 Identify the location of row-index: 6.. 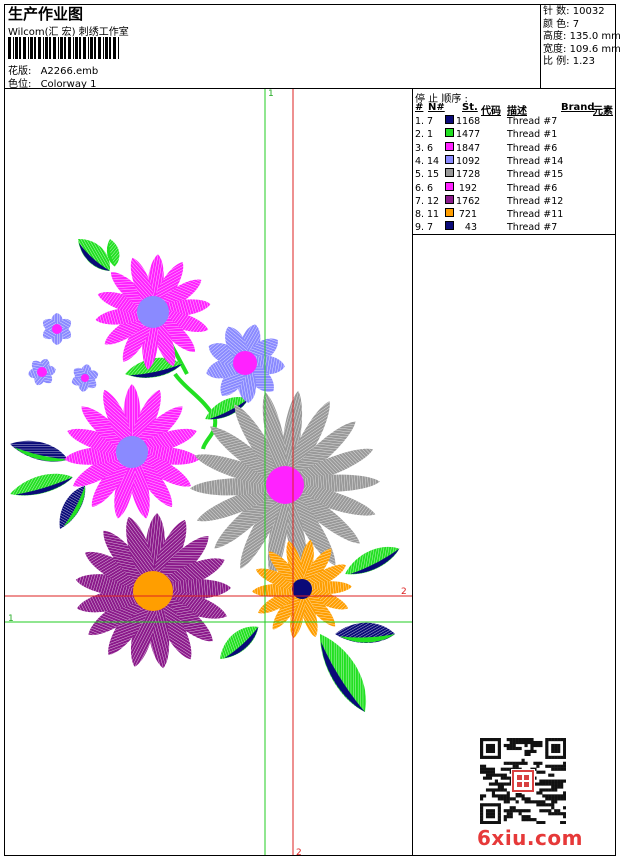
(420, 188).